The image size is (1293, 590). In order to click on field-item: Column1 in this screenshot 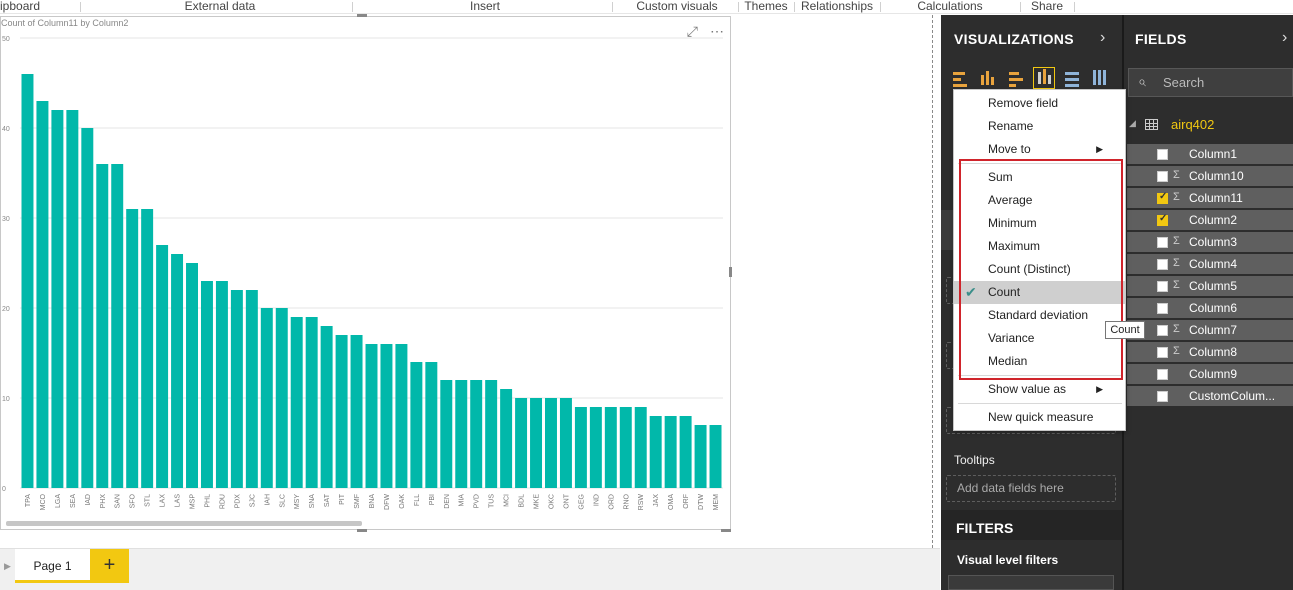, I will do `click(1210, 154)`.